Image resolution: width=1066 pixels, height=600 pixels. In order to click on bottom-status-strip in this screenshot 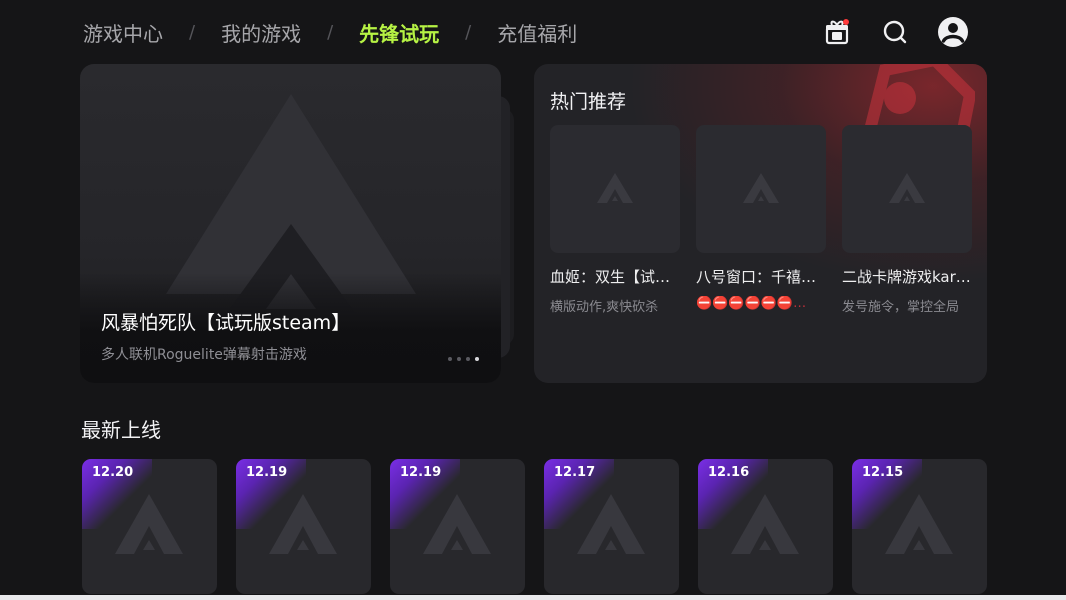, I will do `click(533, 597)`.